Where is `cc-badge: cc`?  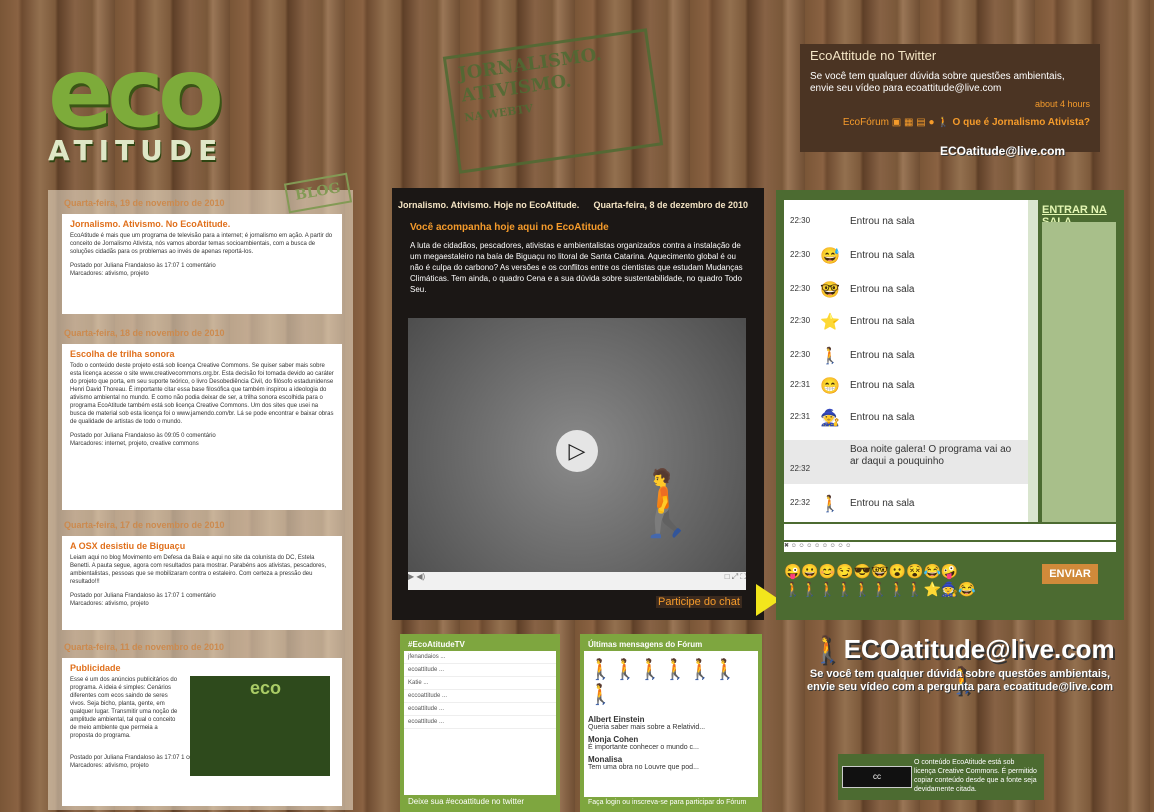
cc-badge: cc is located at coordinates (877, 777).